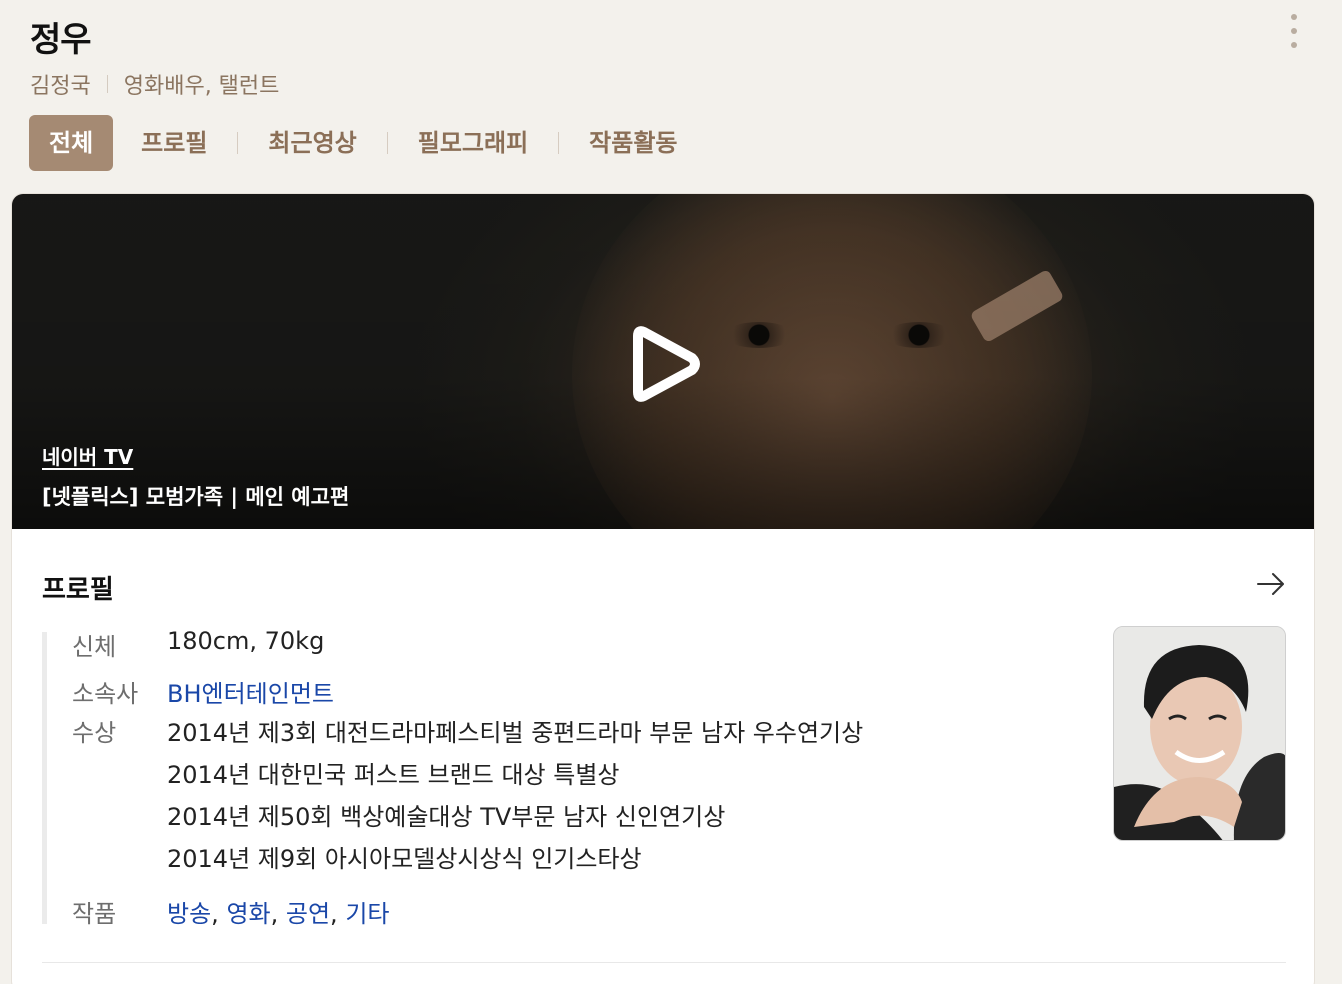  What do you see at coordinates (60, 86) in the screenshot?
I see `real-name: 김정국` at bounding box center [60, 86].